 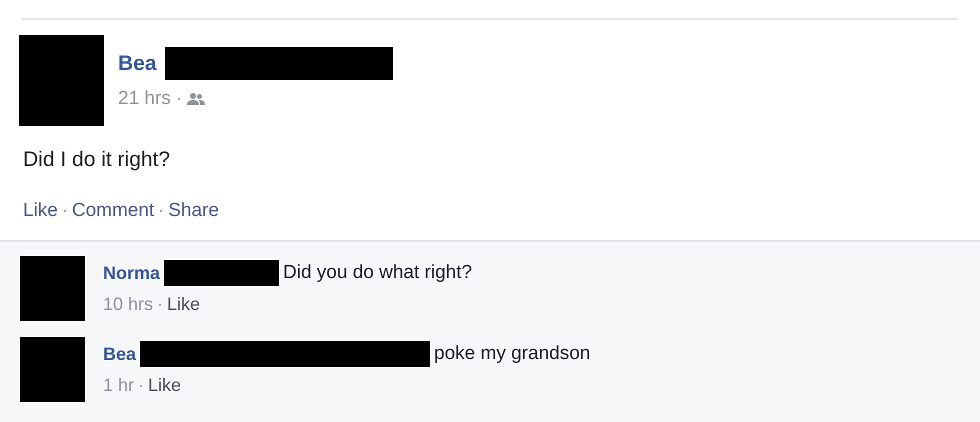 I want to click on friends-icon, so click(x=195, y=99).